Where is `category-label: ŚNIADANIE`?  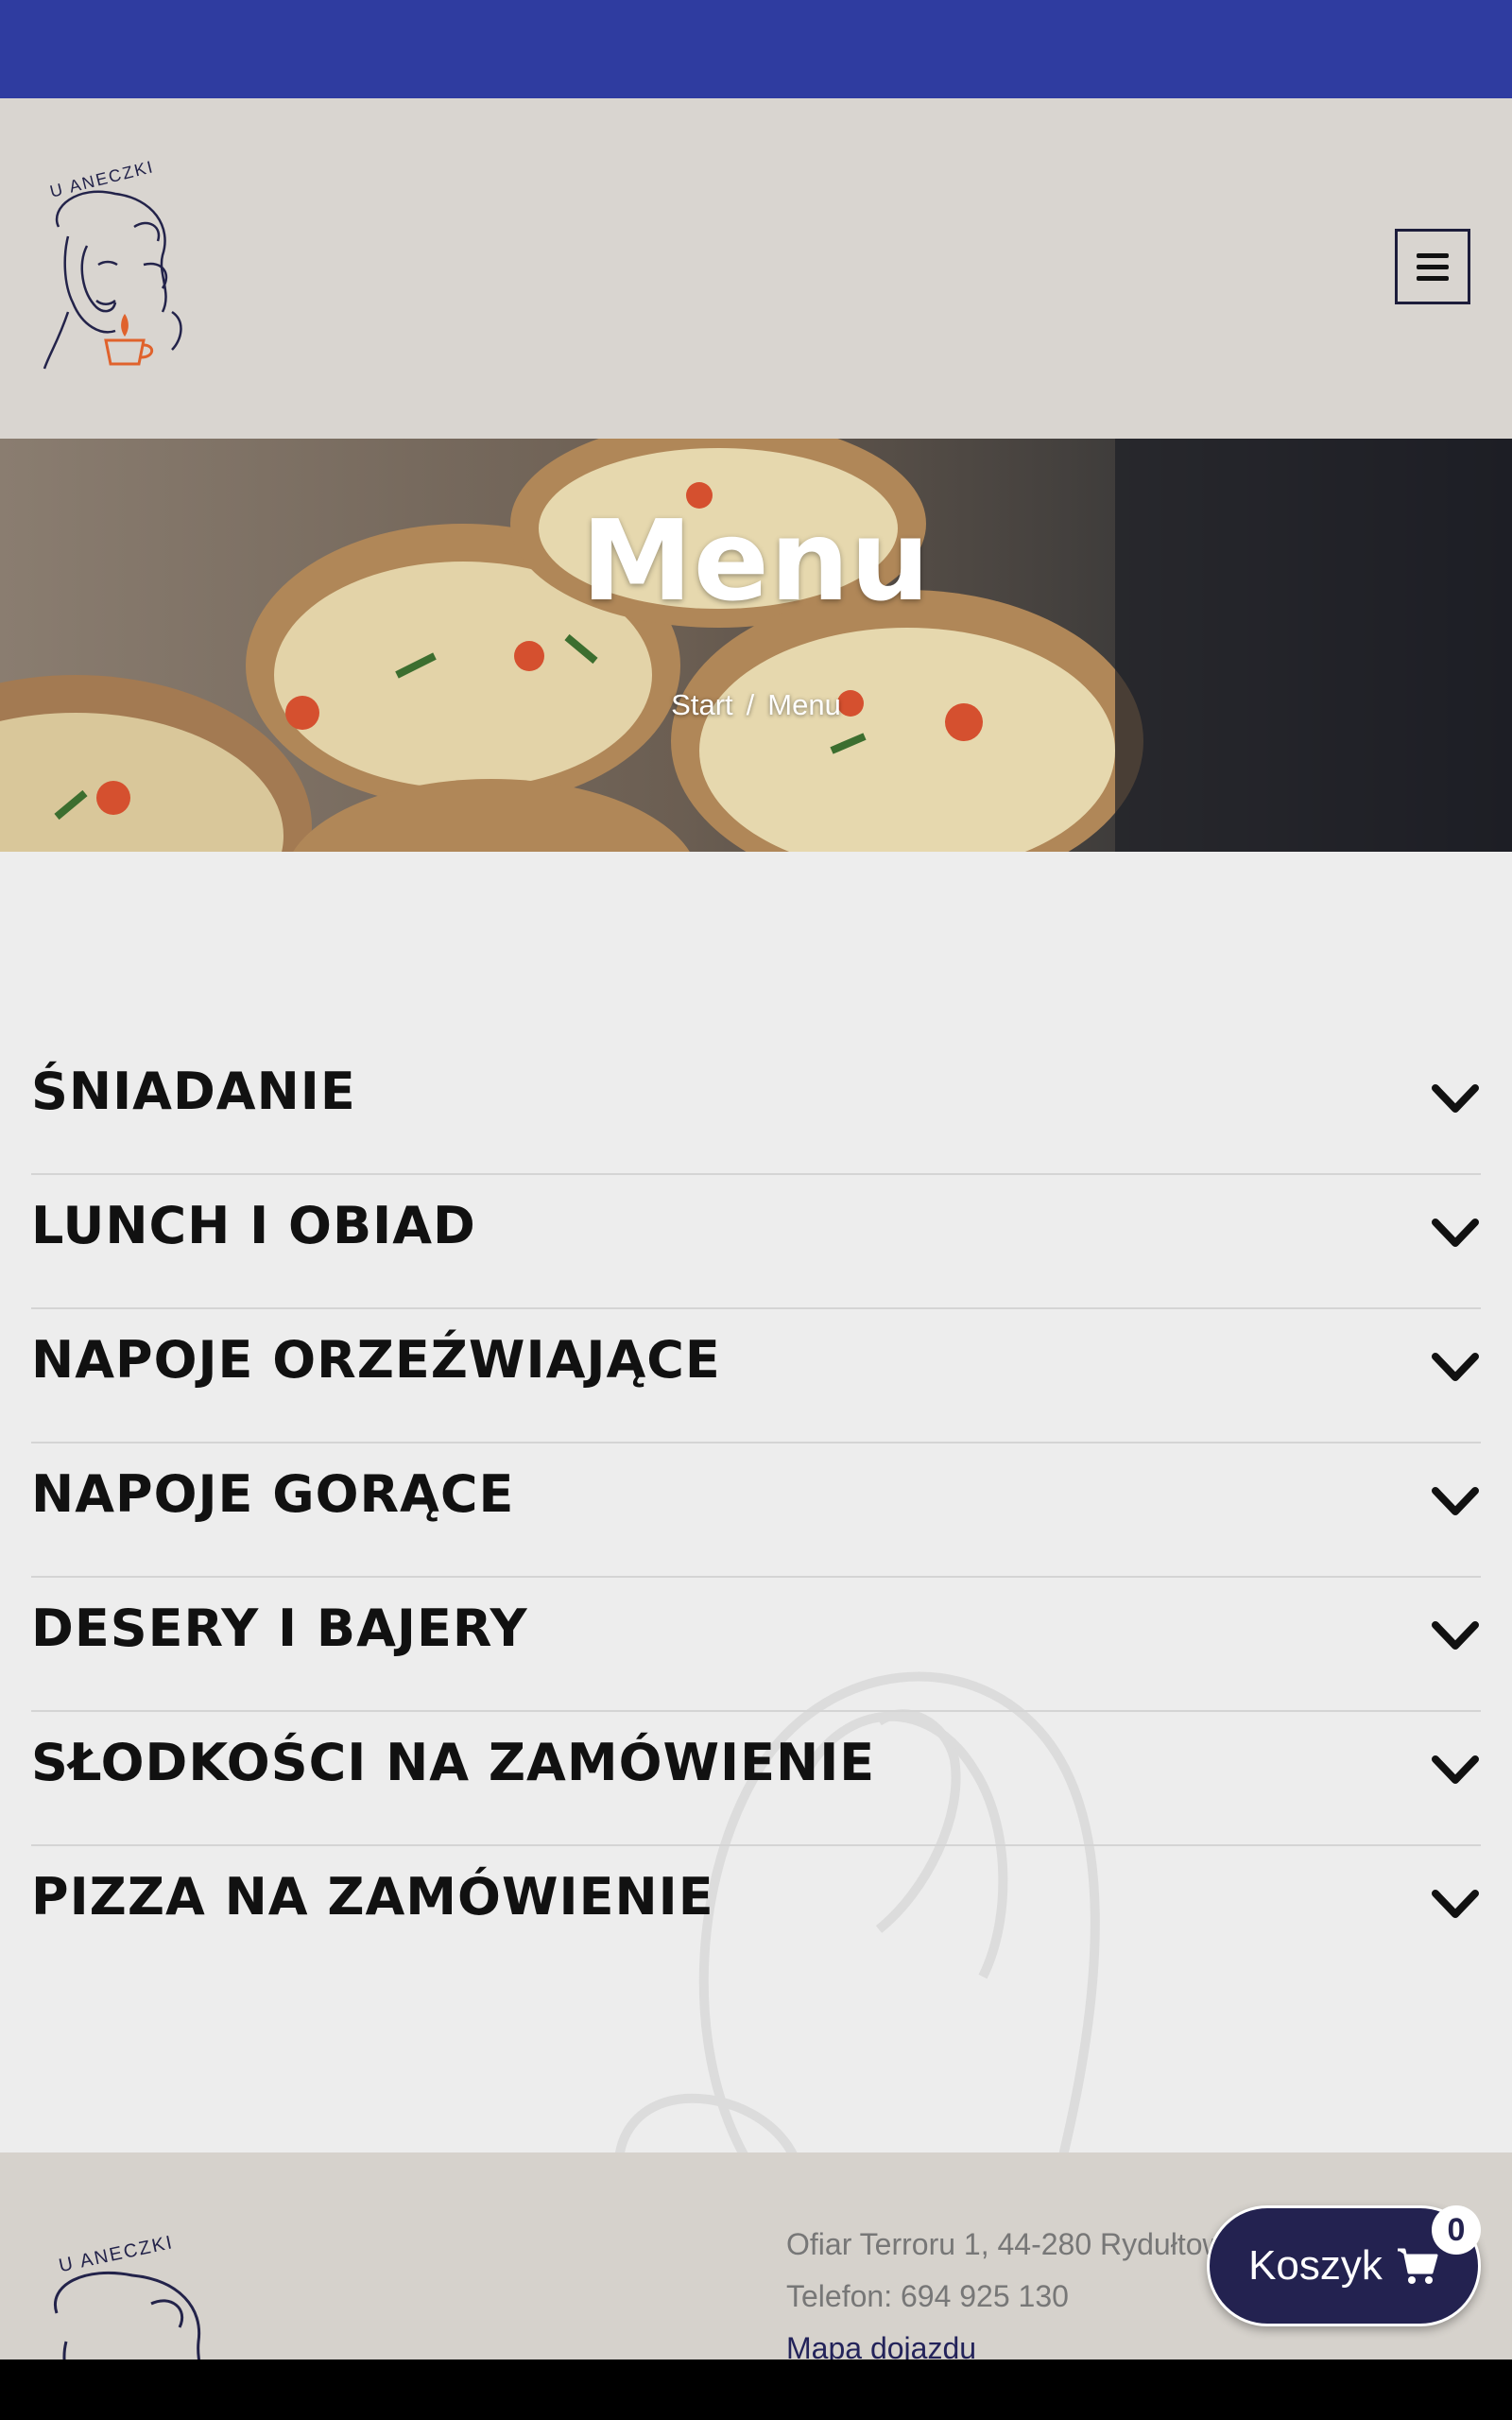 category-label: ŚNIADANIE is located at coordinates (193, 1091).